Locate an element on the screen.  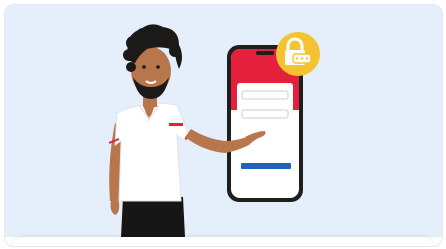
pants is located at coordinates (153, 217).